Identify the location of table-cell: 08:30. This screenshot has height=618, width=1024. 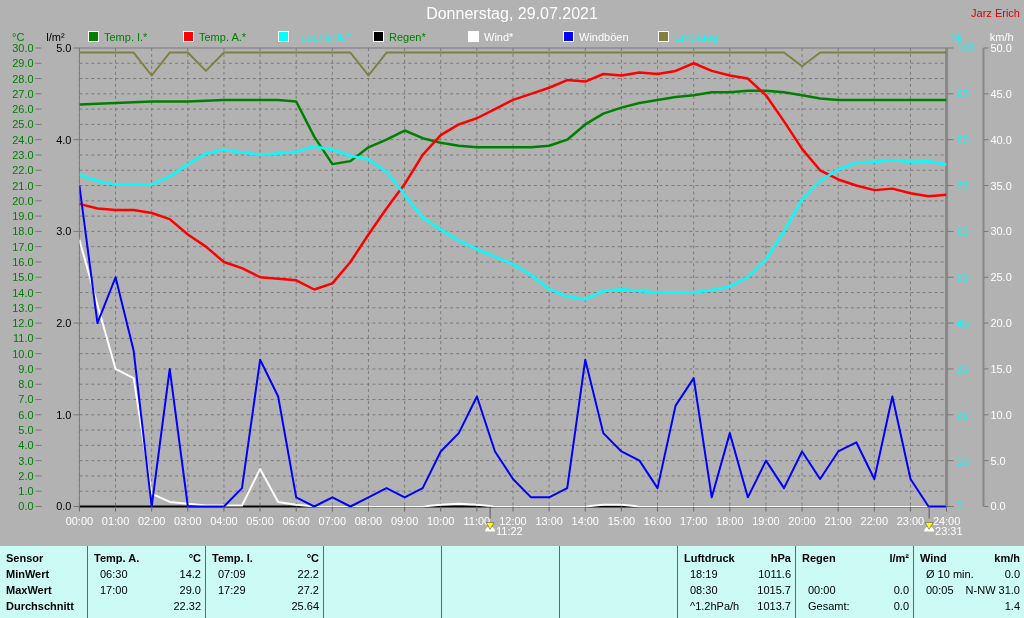
(704, 590).